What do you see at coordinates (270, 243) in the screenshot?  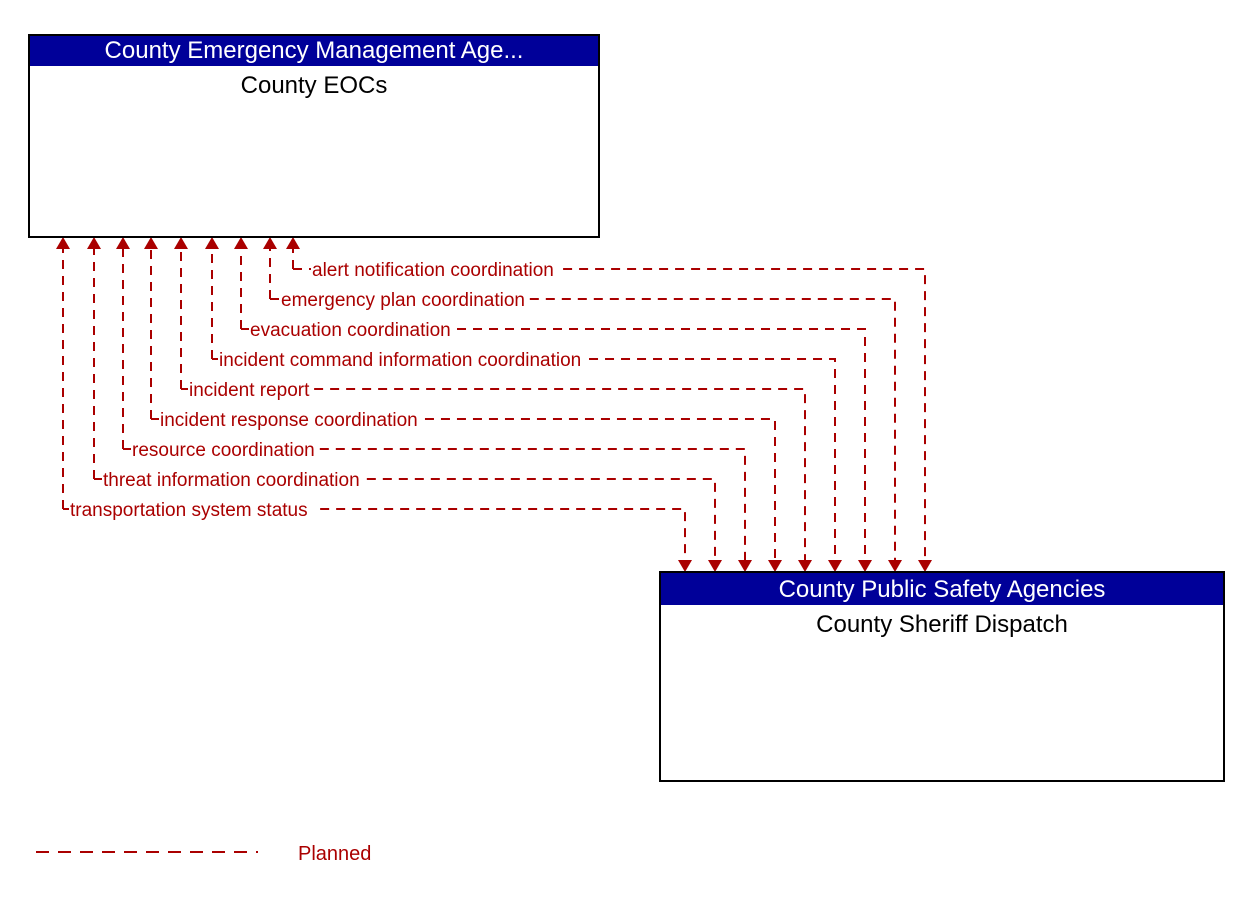 I see `arrowhead-into-source-emergency-plan-coordination` at bounding box center [270, 243].